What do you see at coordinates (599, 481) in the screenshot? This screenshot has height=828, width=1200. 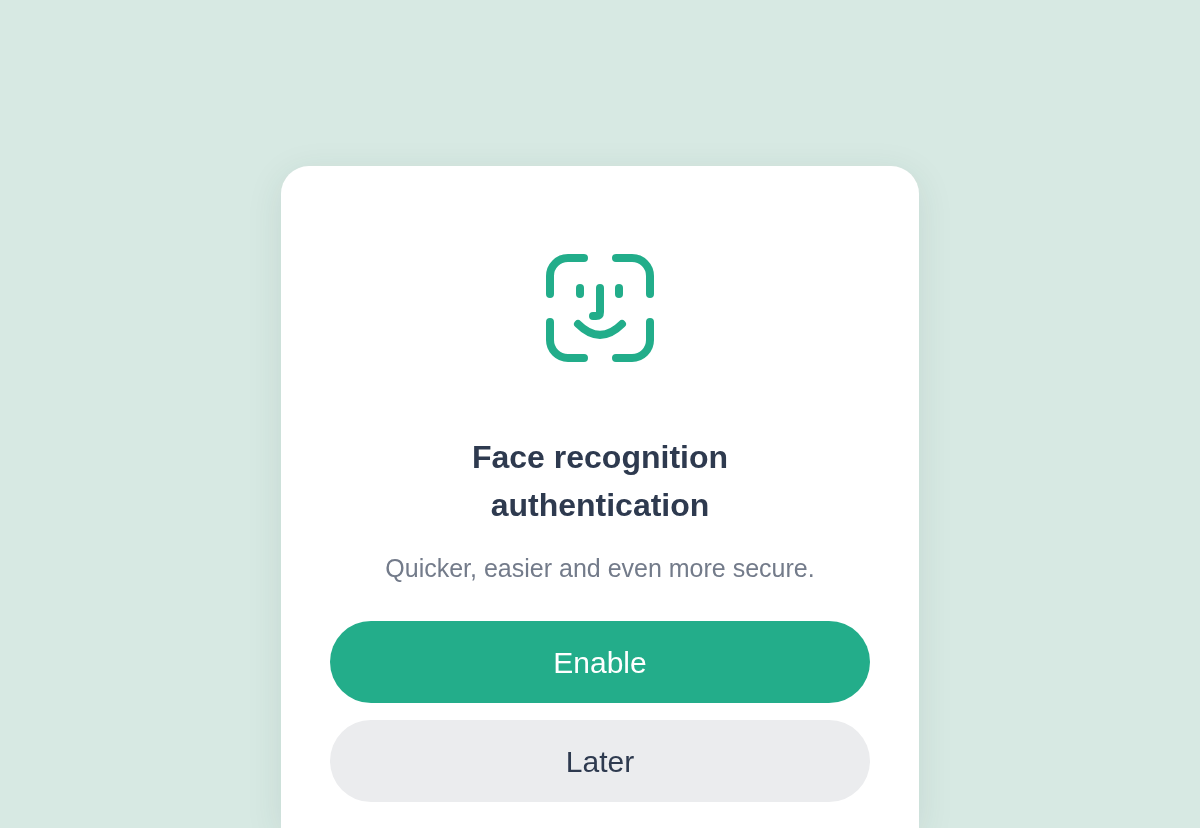 I see `dialog-title: Face recognition authentication` at bounding box center [599, 481].